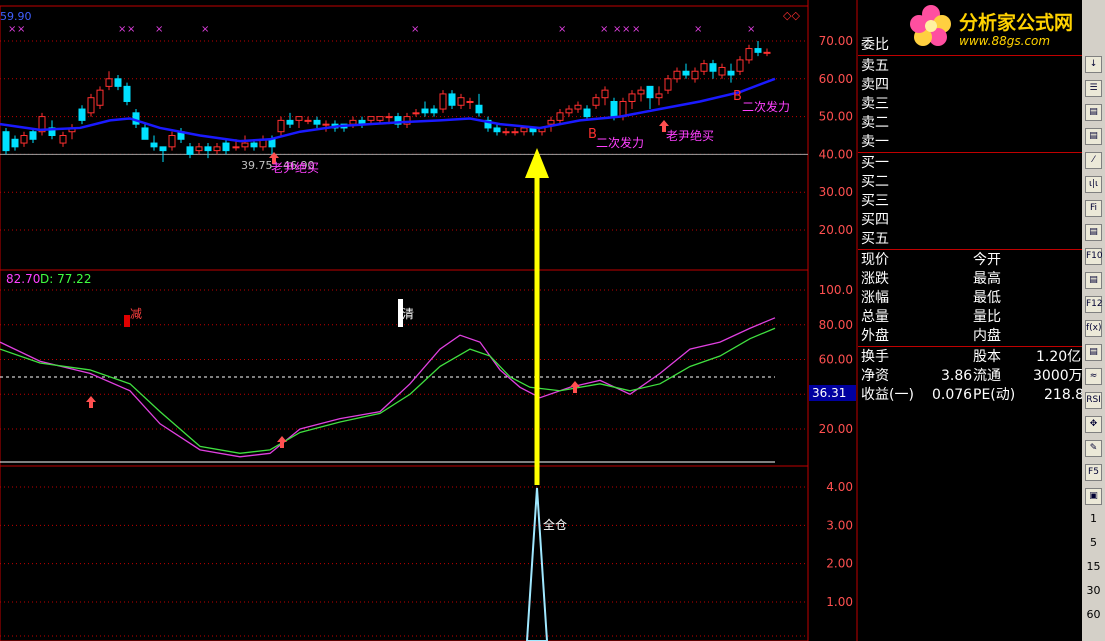  Describe the element at coordinates (952, 395) in the screenshot. I see `fund-value-2: 0.076` at that location.